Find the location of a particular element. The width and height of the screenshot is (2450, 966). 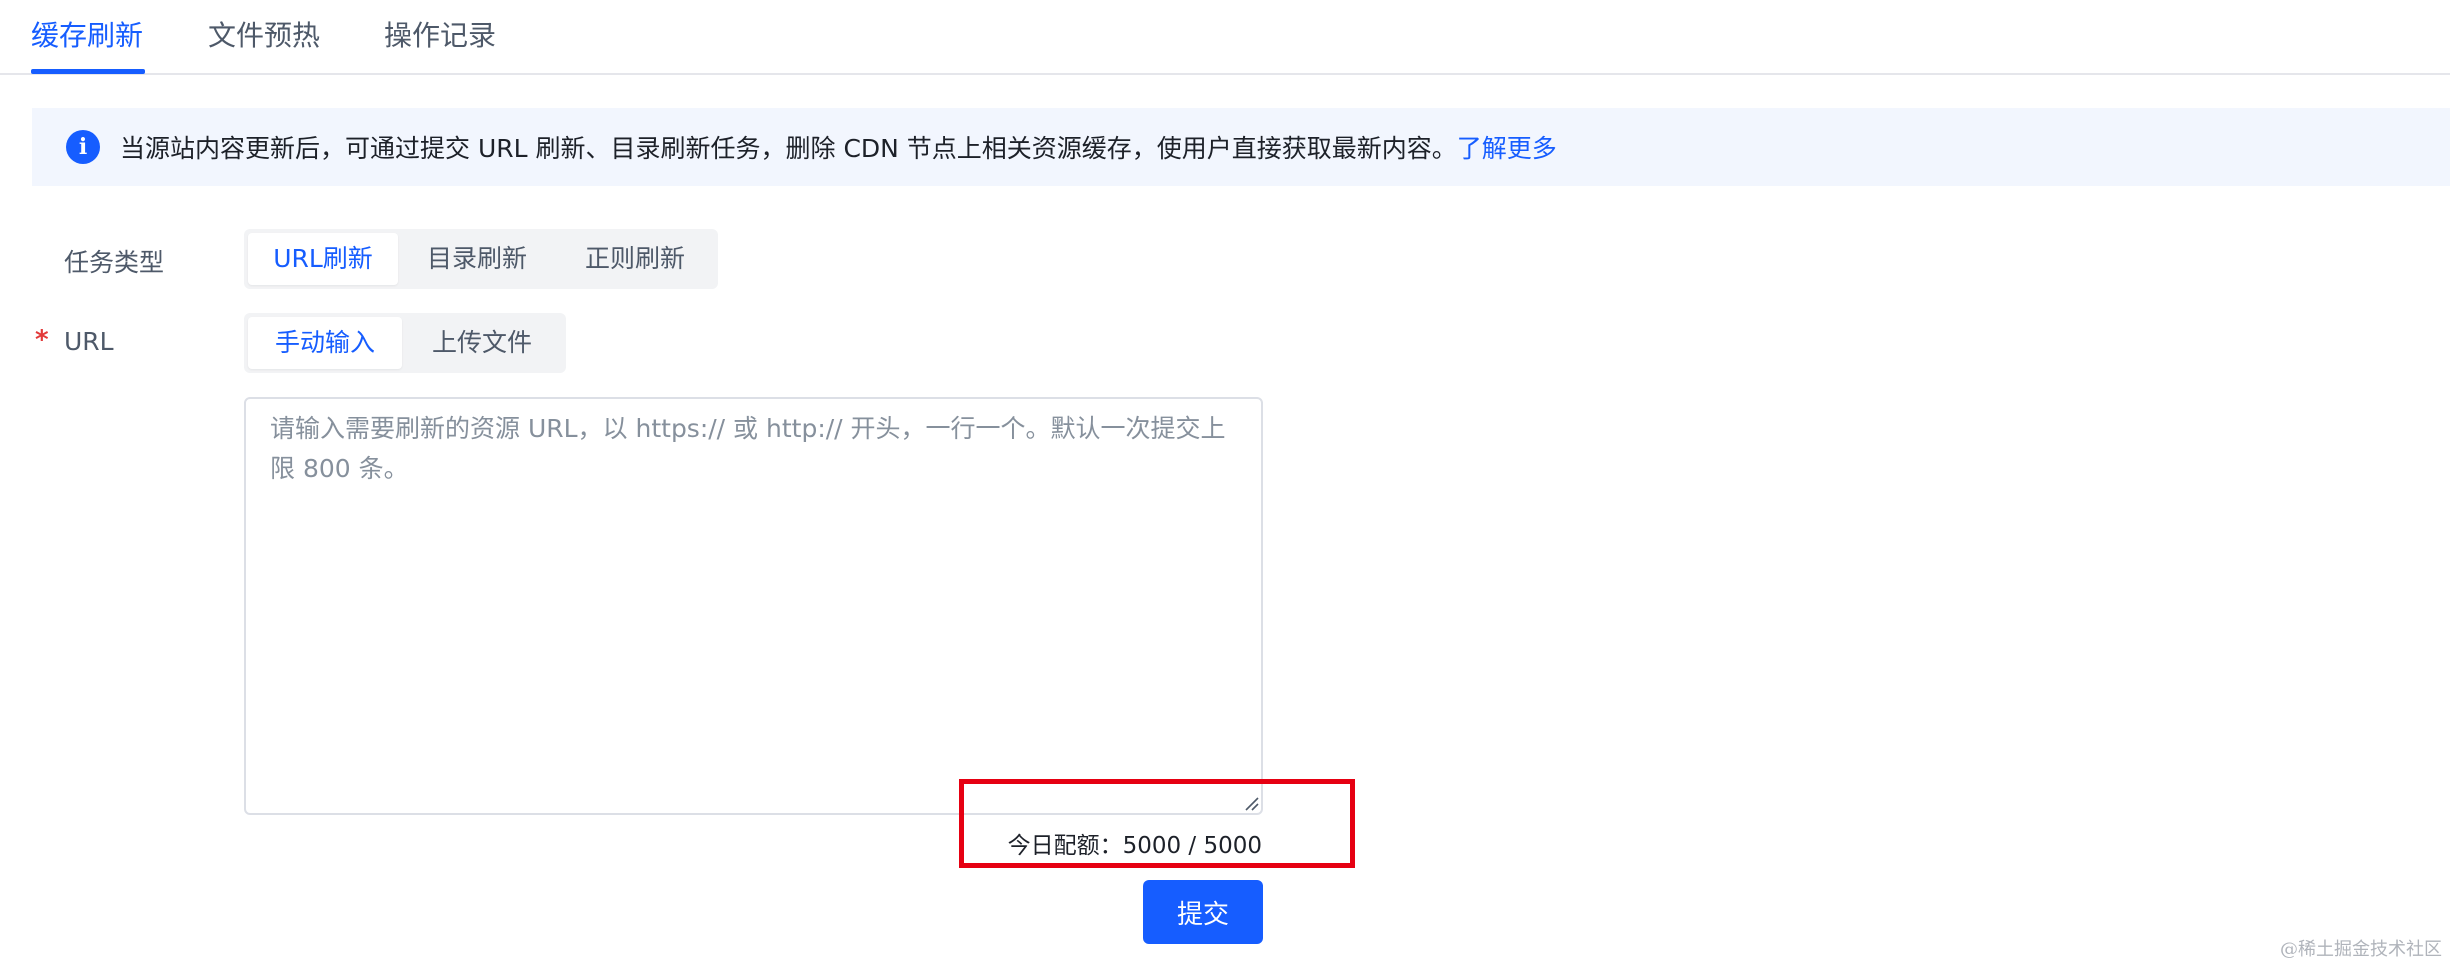

input-mode-upload-file: 上传文件 is located at coordinates (482, 343).